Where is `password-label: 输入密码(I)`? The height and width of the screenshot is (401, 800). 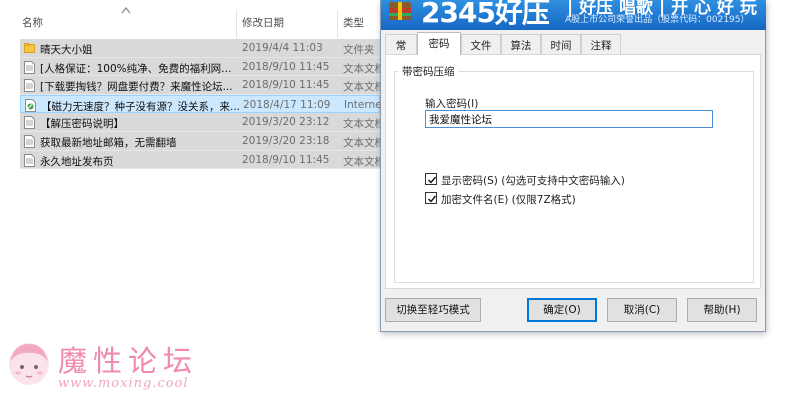
password-label: 输入密码(I) is located at coordinates (452, 104).